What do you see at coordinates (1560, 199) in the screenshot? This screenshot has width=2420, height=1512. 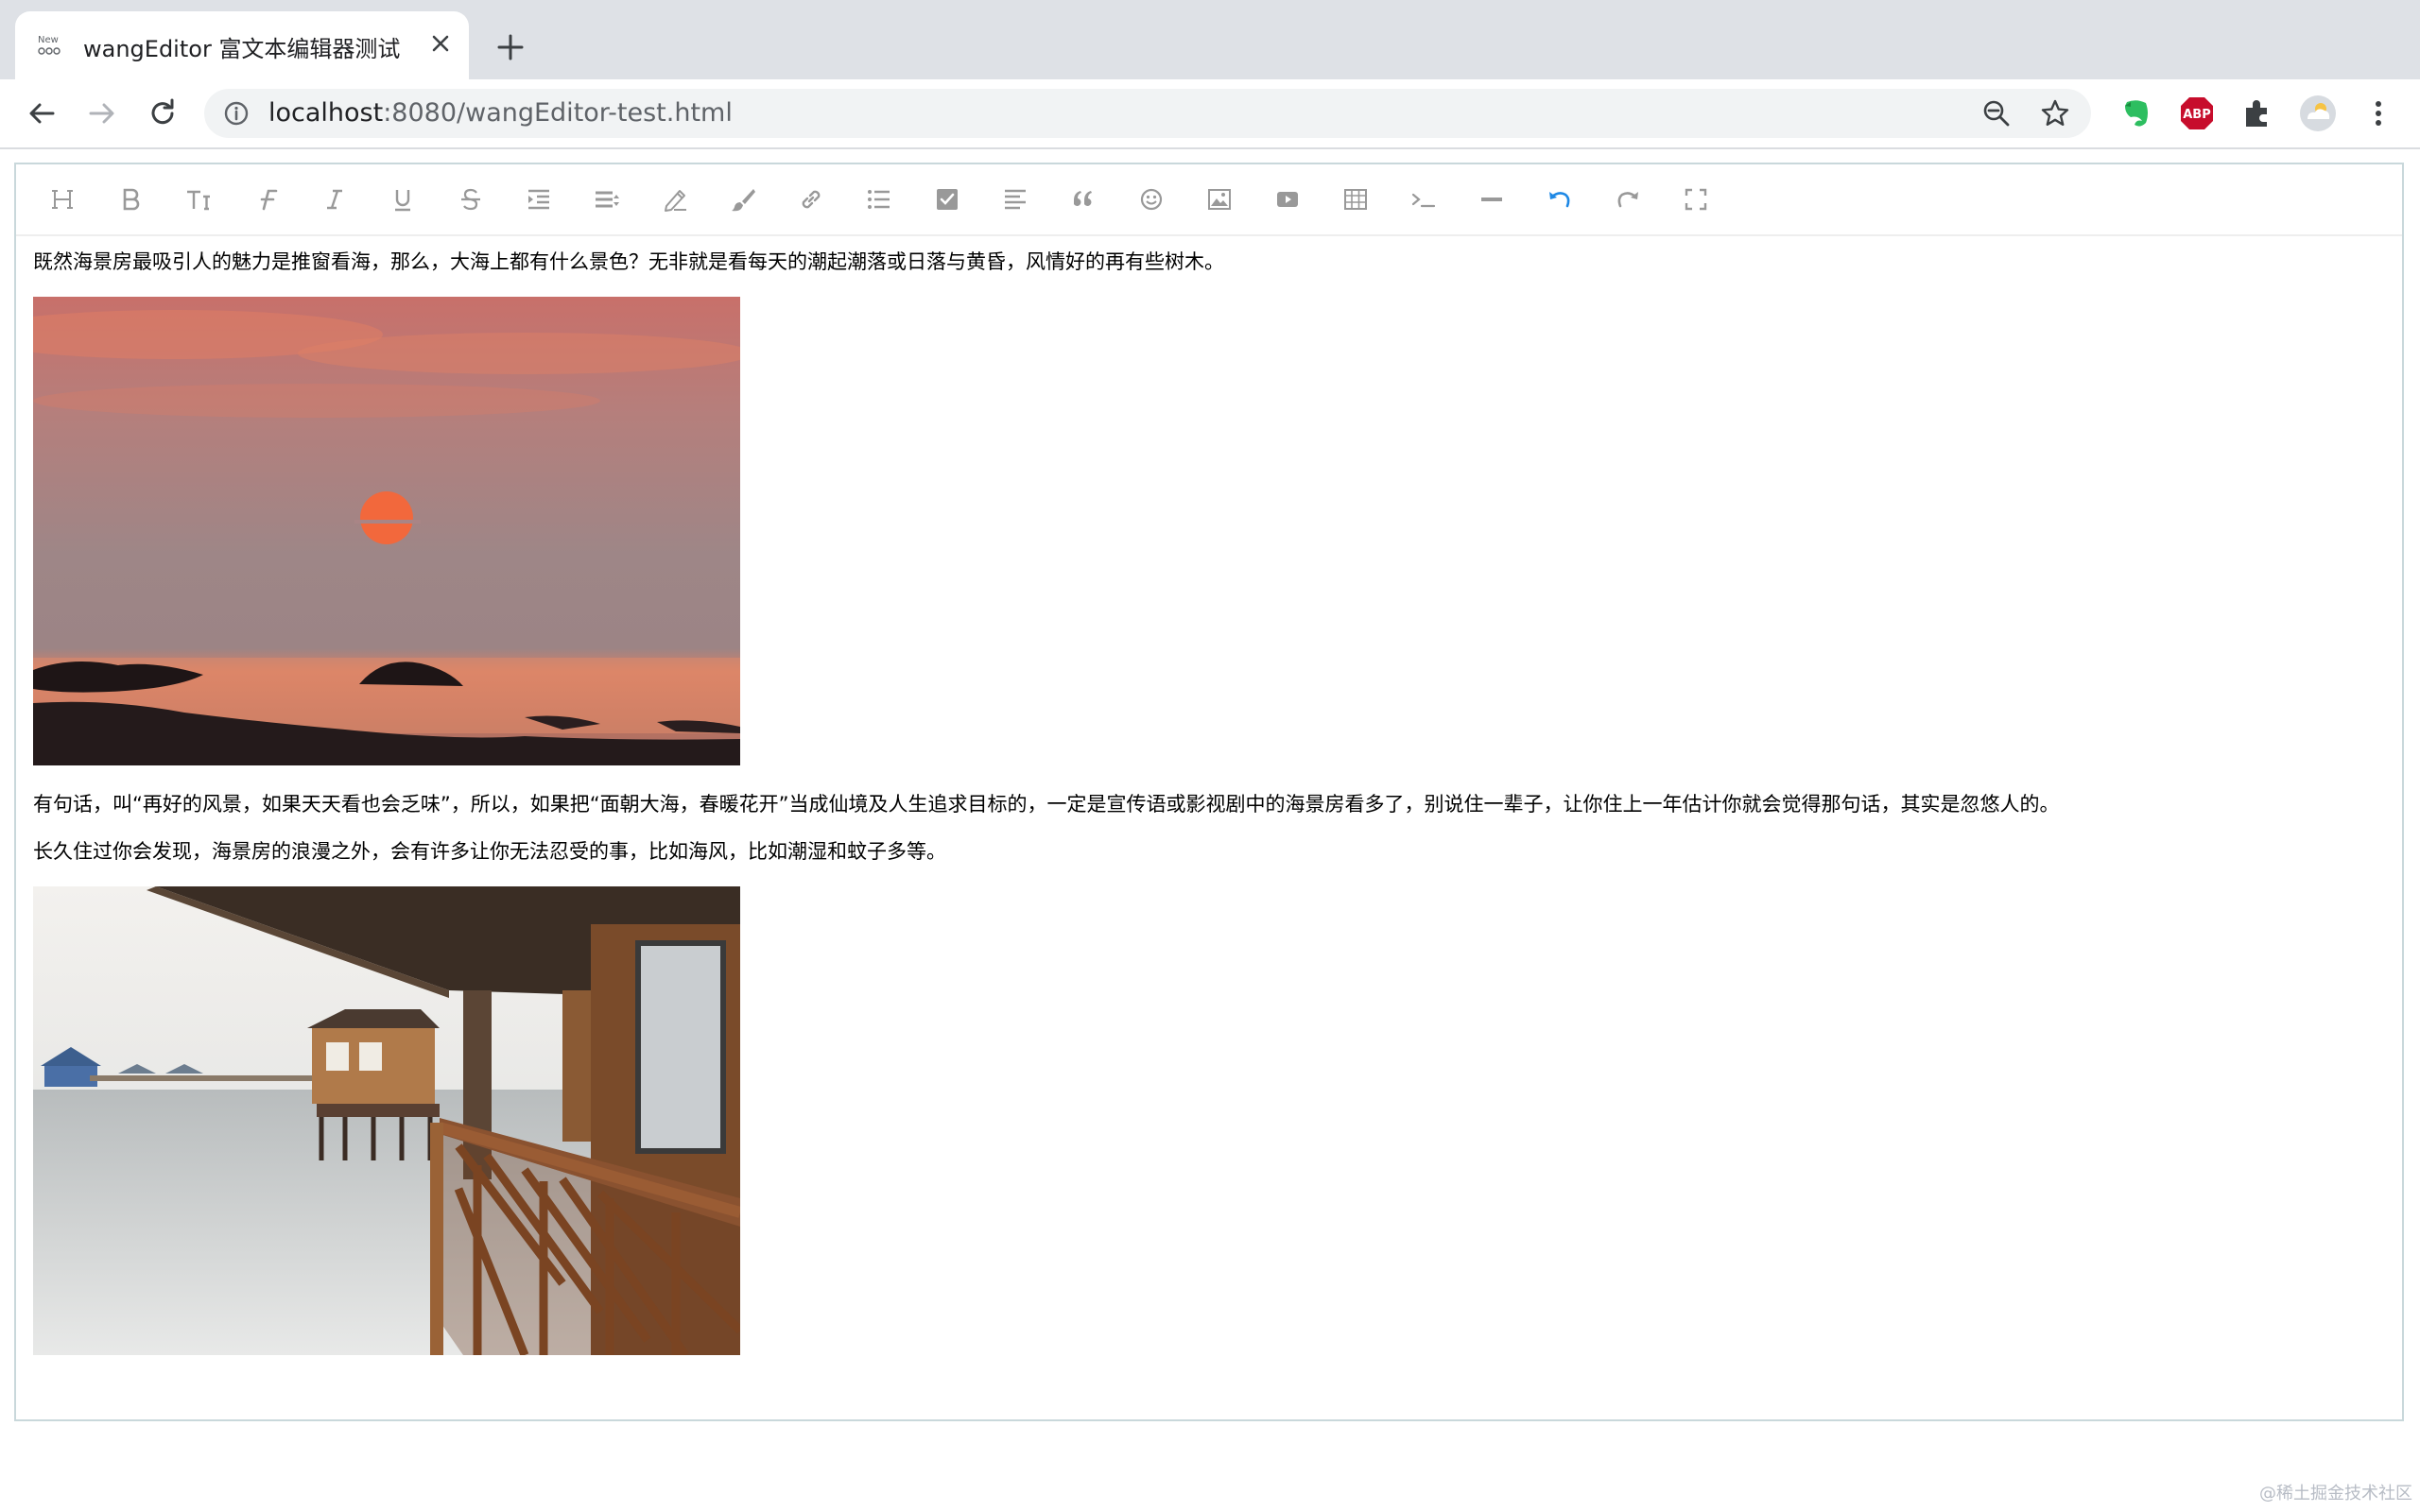 I see `undo-icon` at bounding box center [1560, 199].